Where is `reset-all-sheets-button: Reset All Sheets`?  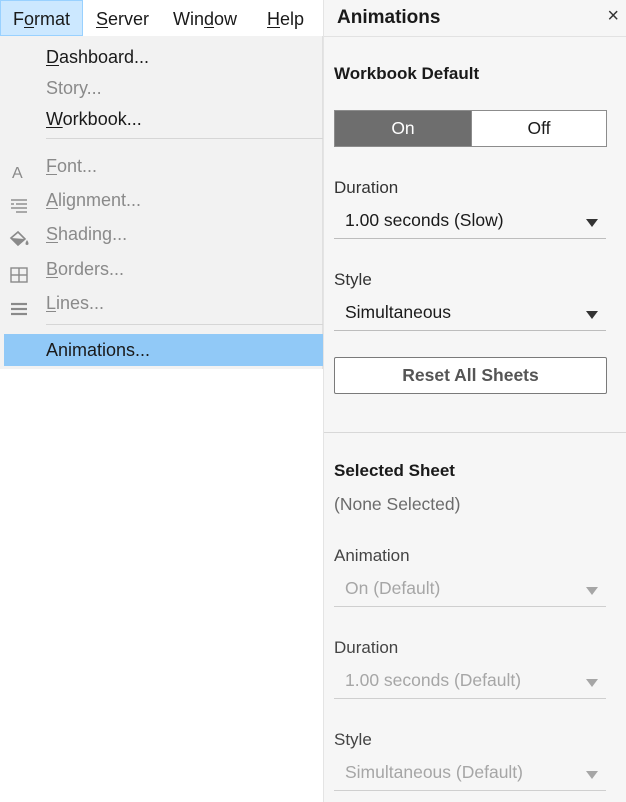 reset-all-sheets-button: Reset All Sheets is located at coordinates (470, 375).